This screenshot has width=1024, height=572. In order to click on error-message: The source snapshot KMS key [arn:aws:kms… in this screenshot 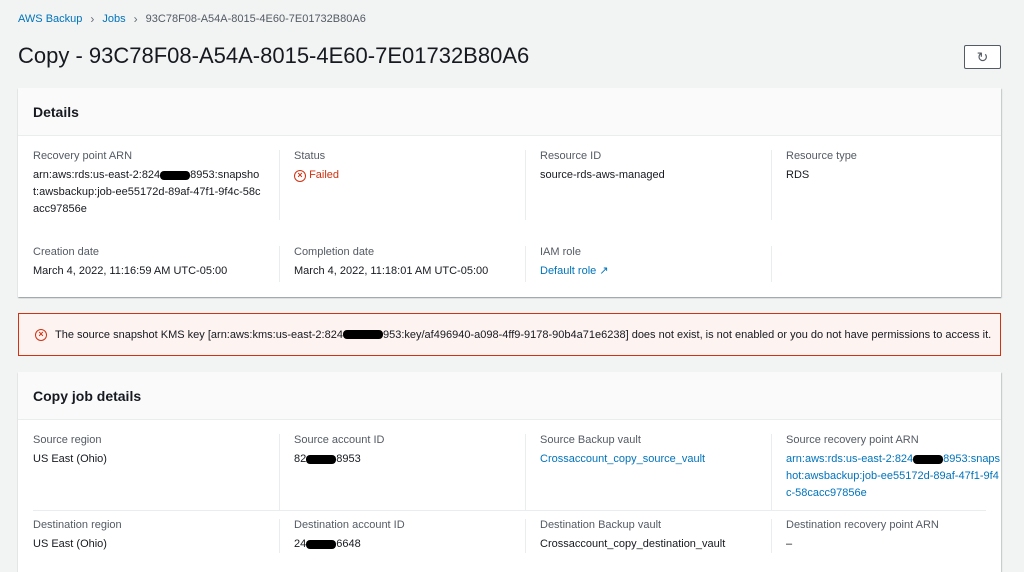, I will do `click(523, 335)`.